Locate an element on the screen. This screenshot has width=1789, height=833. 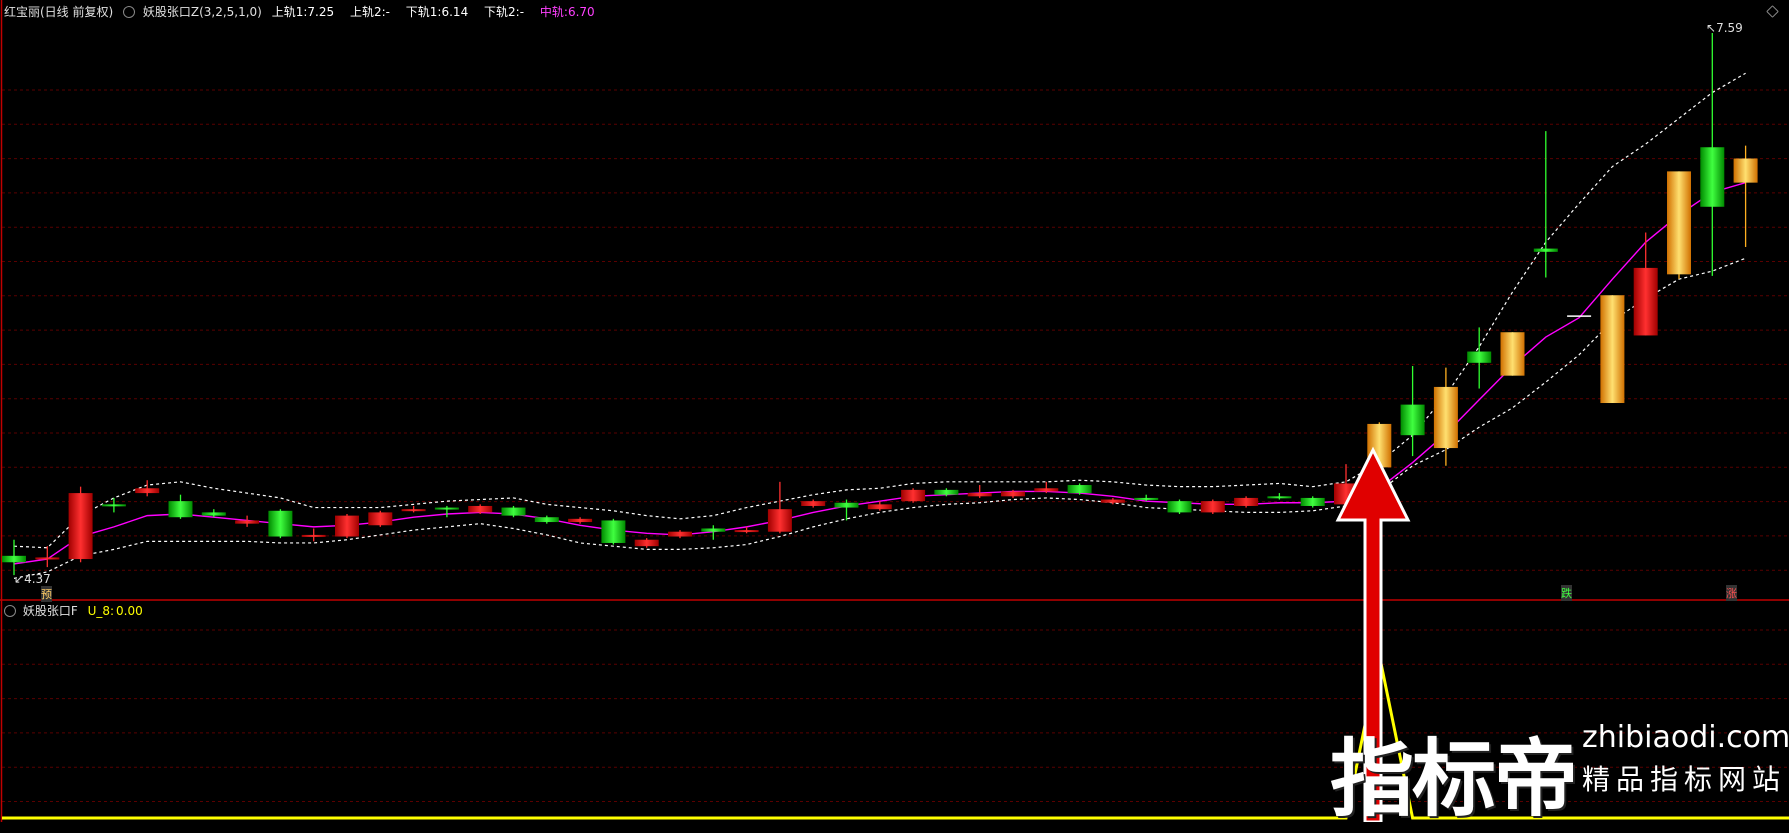
rise-marker: 涨 is located at coordinates (1731, 593).